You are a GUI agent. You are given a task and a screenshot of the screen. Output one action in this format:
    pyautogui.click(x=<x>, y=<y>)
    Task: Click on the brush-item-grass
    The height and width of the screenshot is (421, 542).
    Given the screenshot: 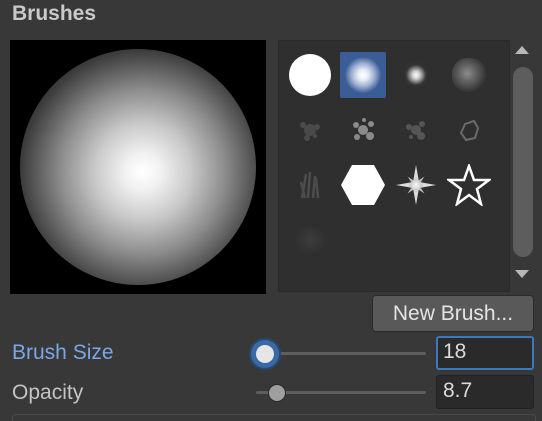 What is the action you would take?
    pyautogui.click(x=309, y=184)
    